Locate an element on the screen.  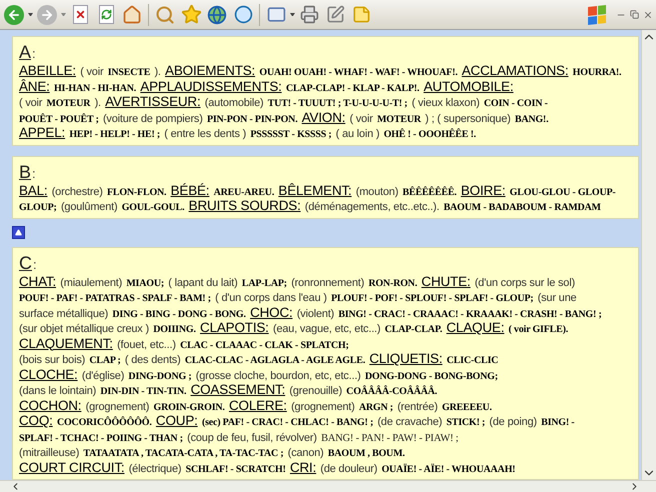
horizontal-scrollbar is located at coordinates (328, 486).